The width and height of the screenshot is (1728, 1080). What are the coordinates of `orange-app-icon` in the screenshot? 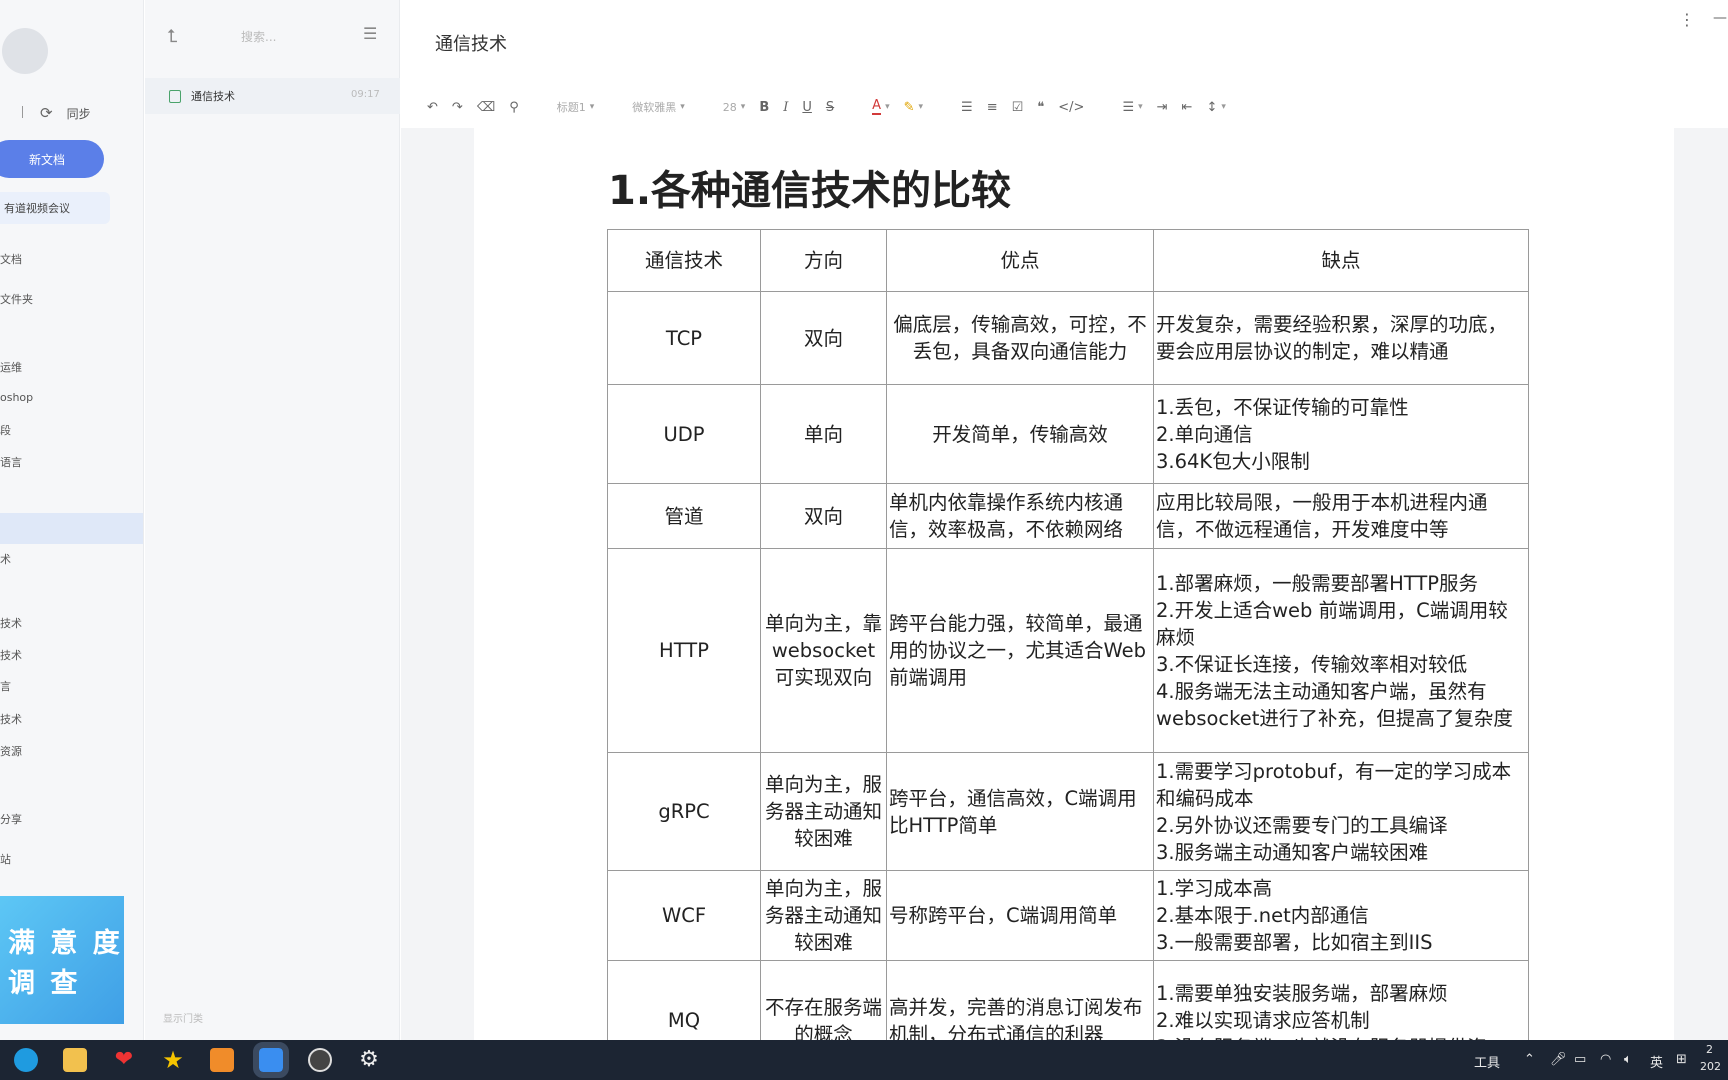 It's located at (222, 1060).